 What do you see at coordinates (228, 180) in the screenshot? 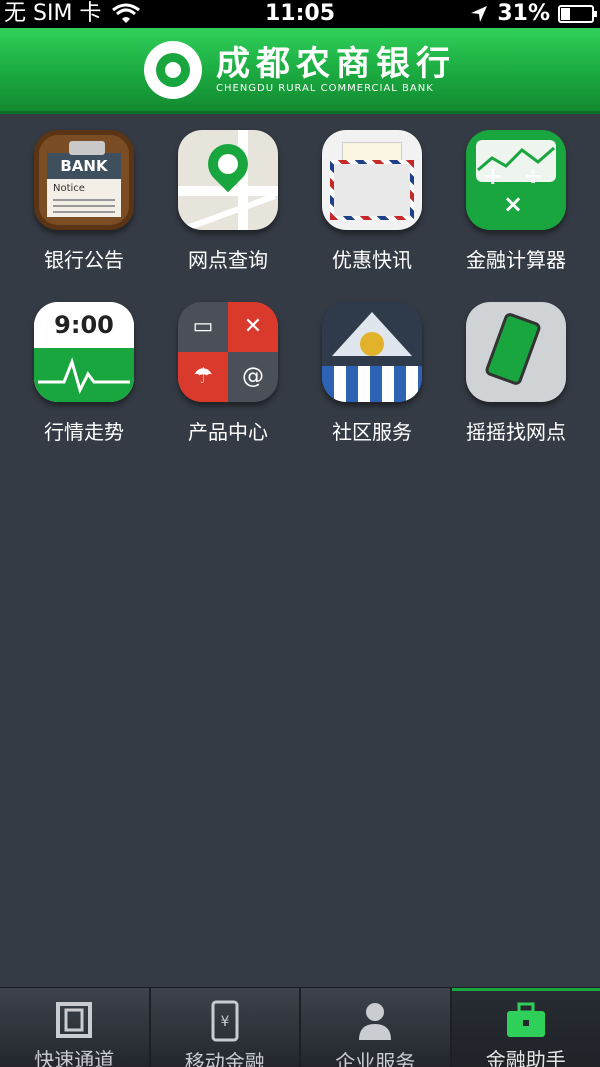
I see `map-pin-icon` at bounding box center [228, 180].